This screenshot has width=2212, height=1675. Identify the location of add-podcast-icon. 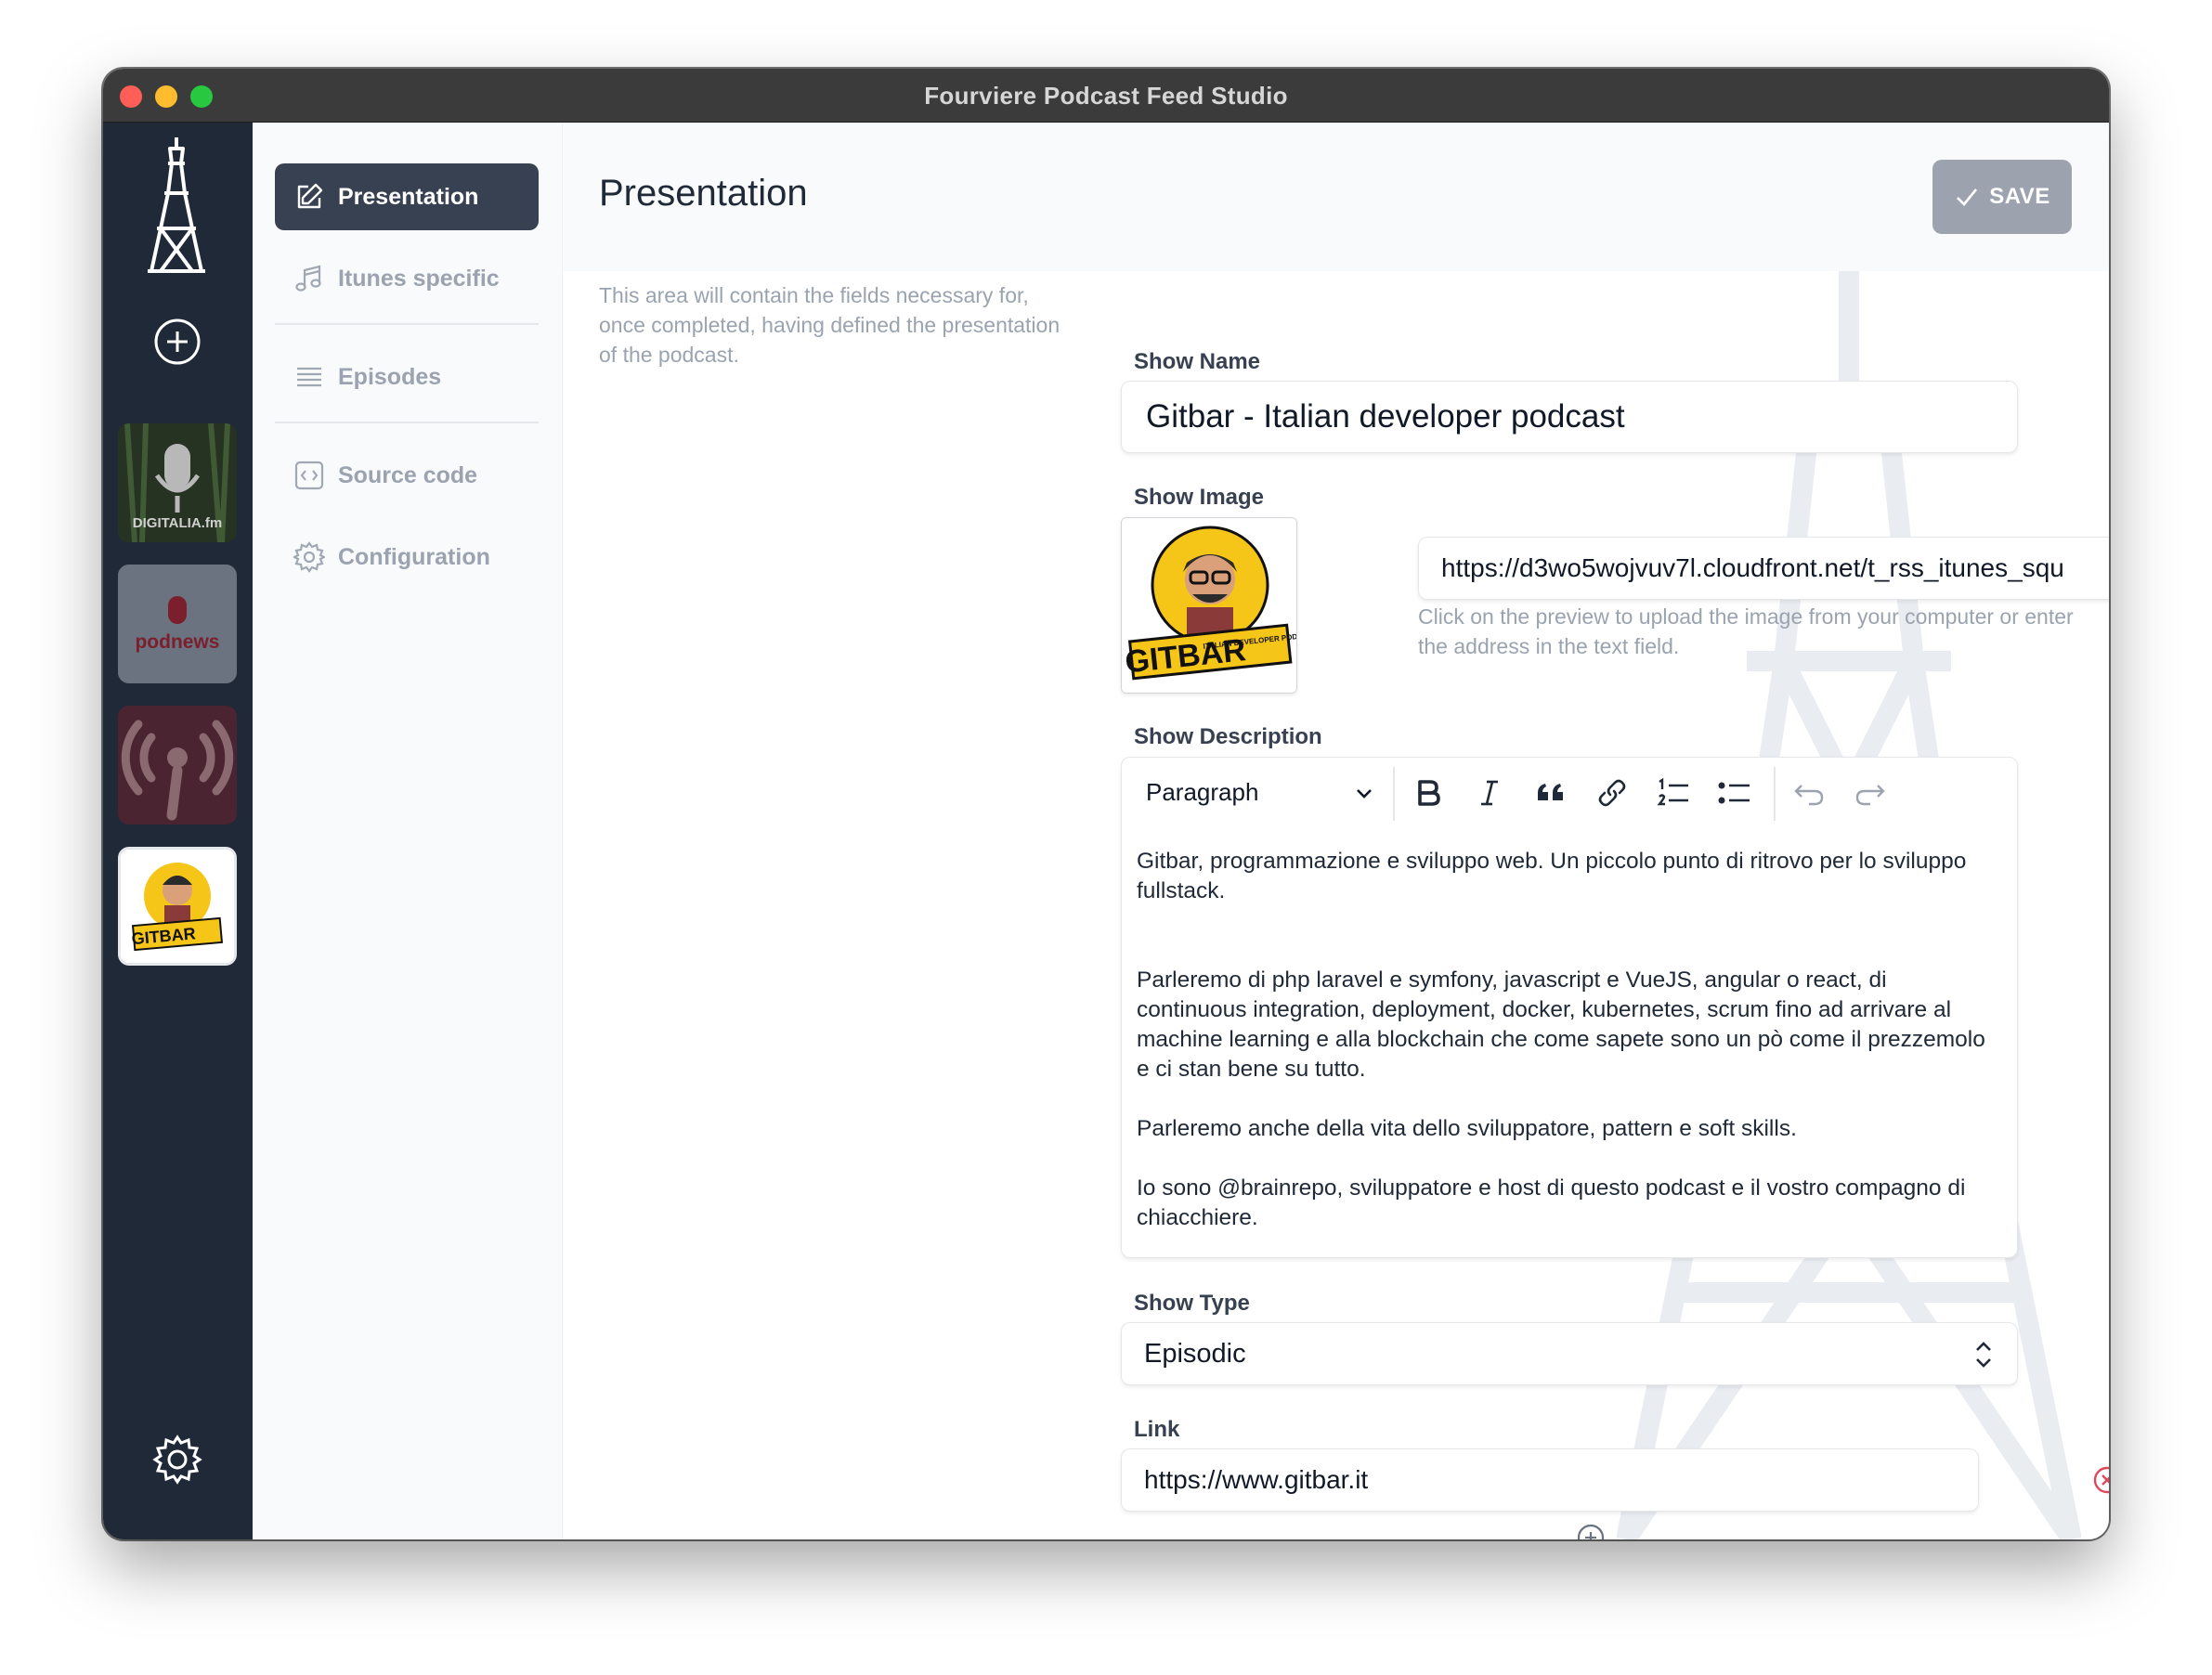
(178, 342).